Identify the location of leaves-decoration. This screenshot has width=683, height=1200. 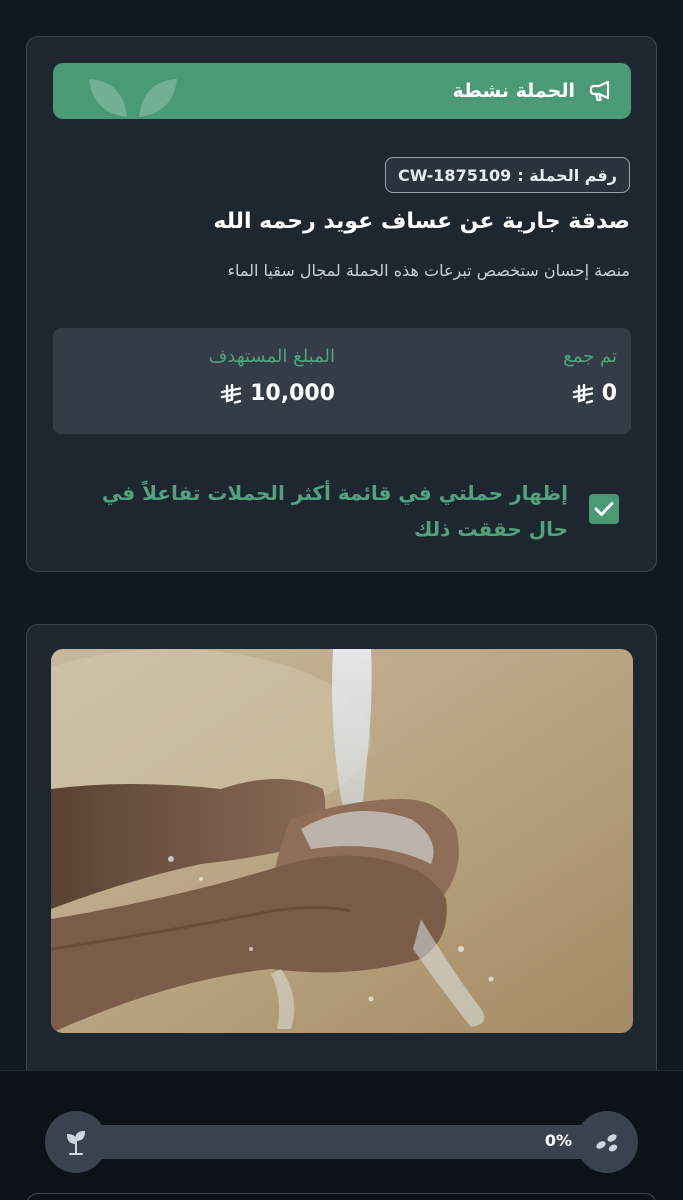
(133, 98).